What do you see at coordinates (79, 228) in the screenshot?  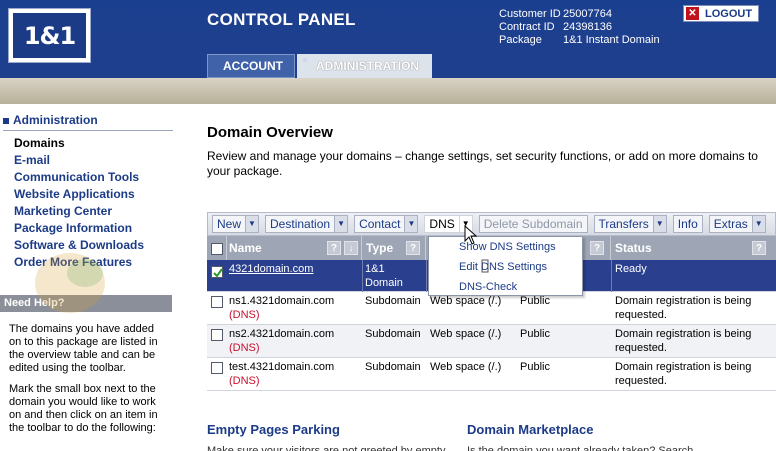 I see `sidebar-item-package-information: Package Information` at bounding box center [79, 228].